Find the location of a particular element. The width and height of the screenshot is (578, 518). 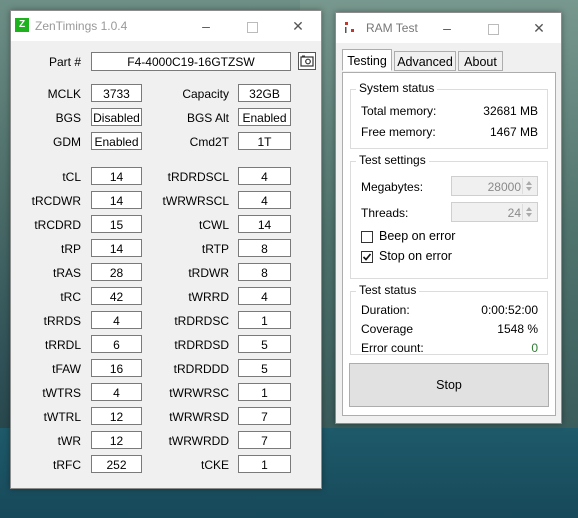

timing-value: 42 is located at coordinates (116, 296).